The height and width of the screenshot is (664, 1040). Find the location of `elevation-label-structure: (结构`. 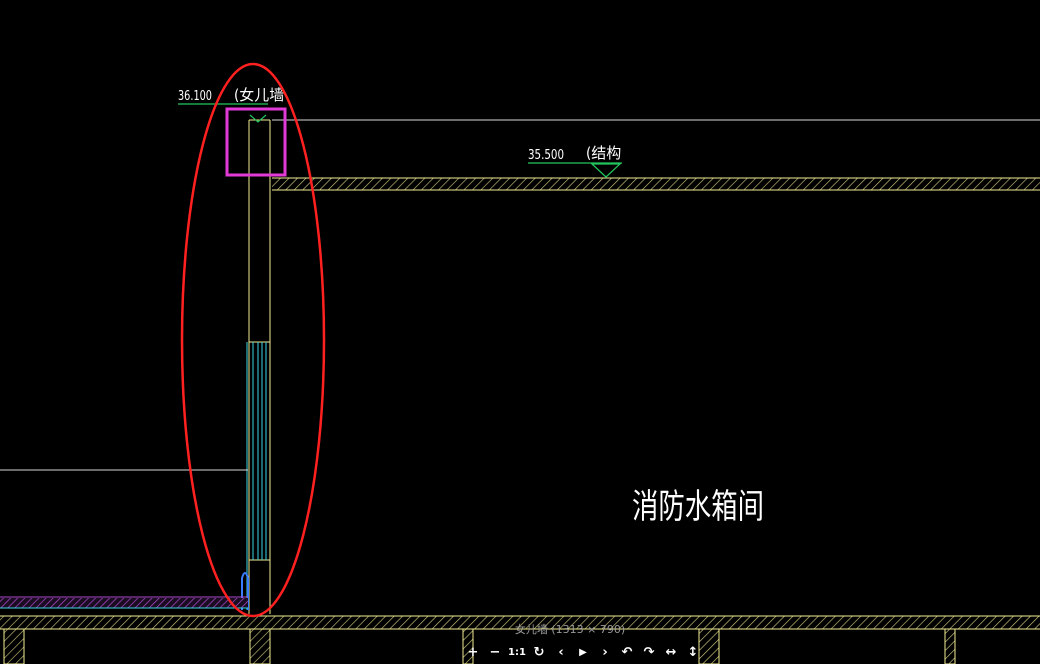

elevation-label-structure: (结构 is located at coordinates (603, 153).